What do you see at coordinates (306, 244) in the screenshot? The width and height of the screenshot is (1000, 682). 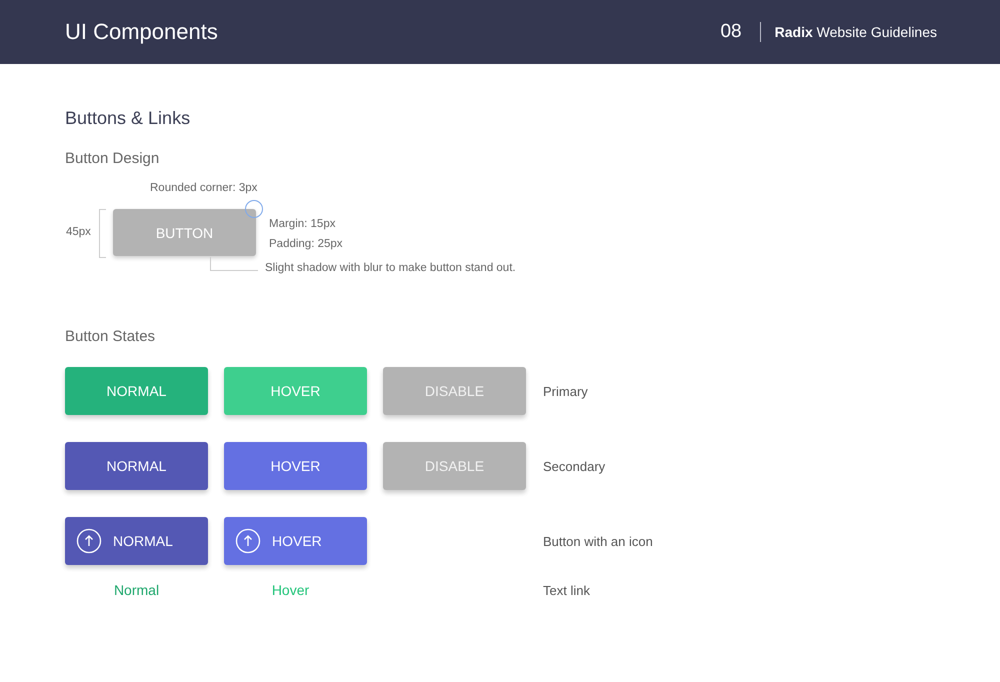 I see `annotation-text: Padding: 25px` at bounding box center [306, 244].